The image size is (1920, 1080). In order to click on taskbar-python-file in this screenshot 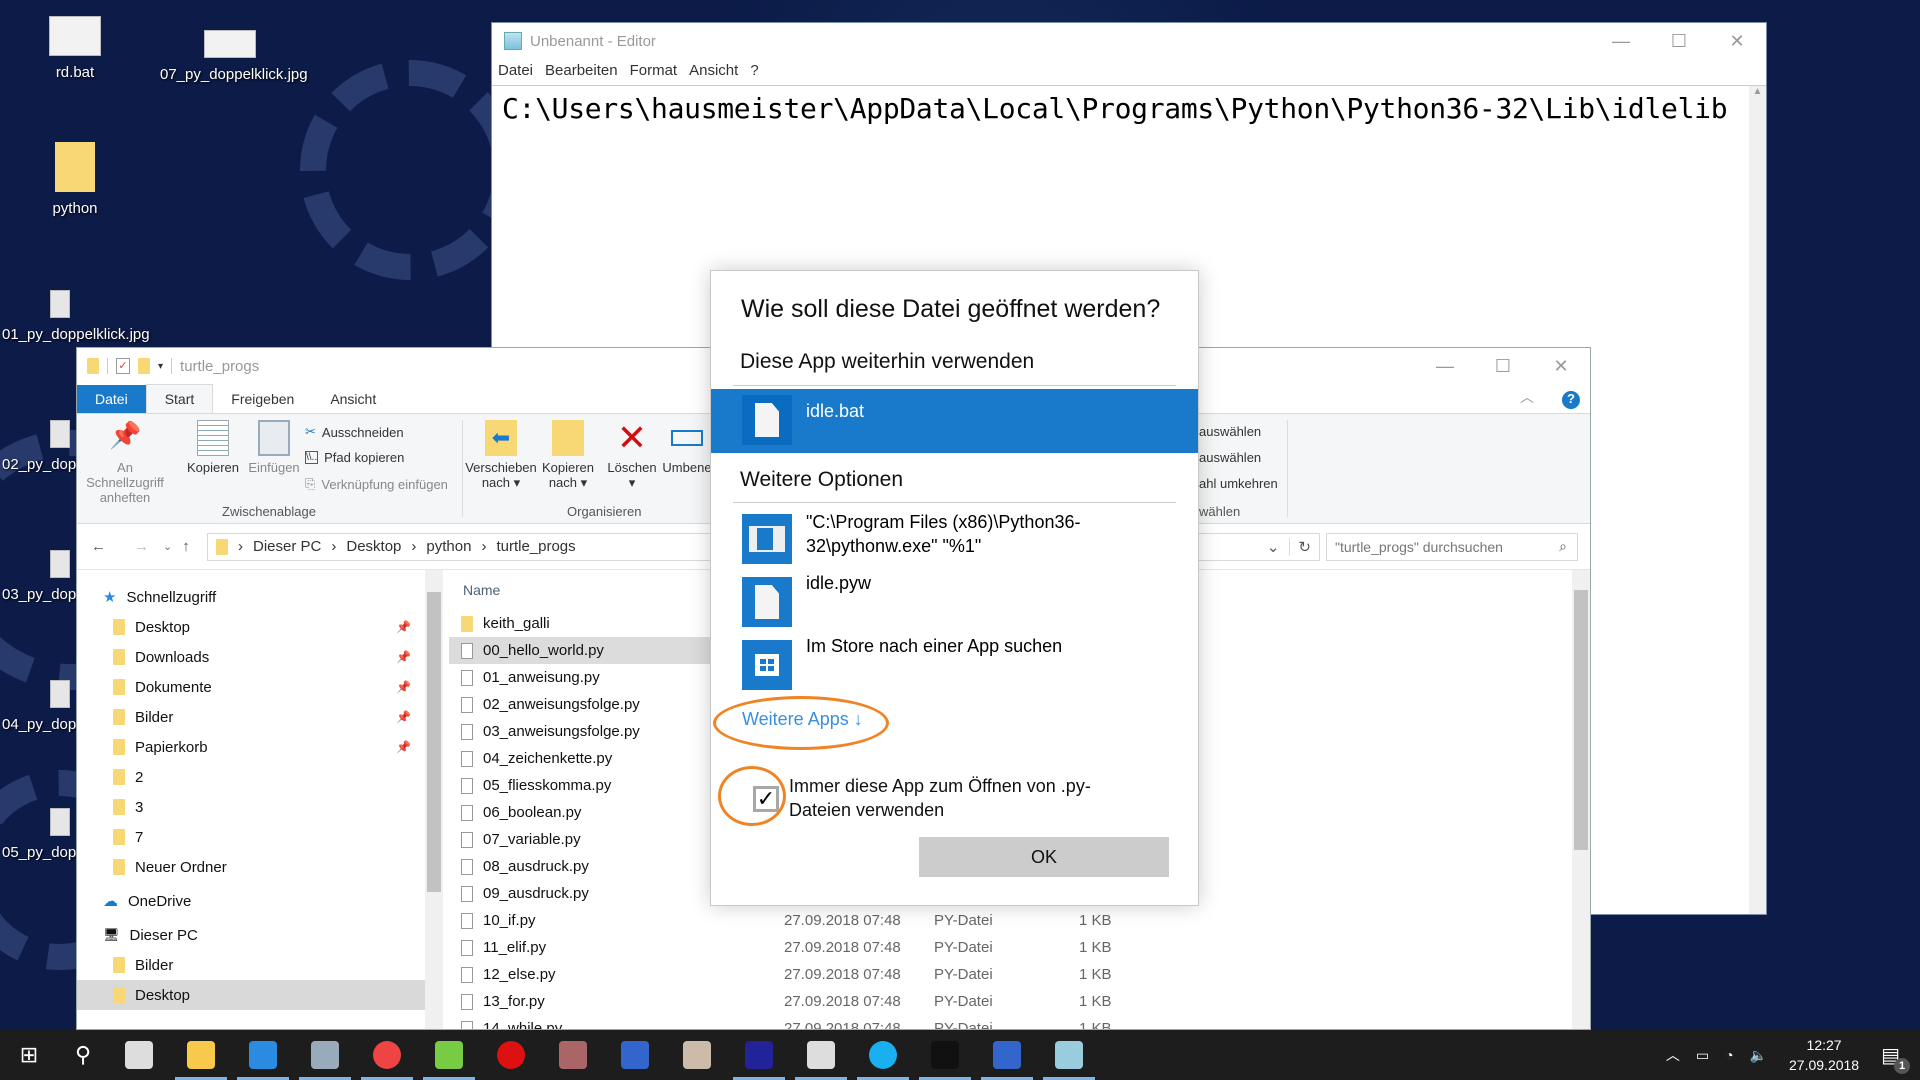, I will do `click(139, 1055)`.